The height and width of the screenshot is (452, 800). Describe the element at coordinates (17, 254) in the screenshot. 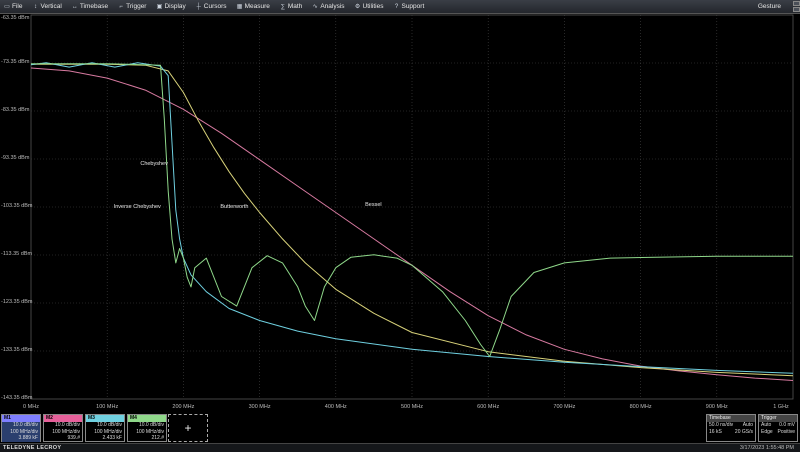

I see `y-tick-label: -113.35 dBm` at that location.